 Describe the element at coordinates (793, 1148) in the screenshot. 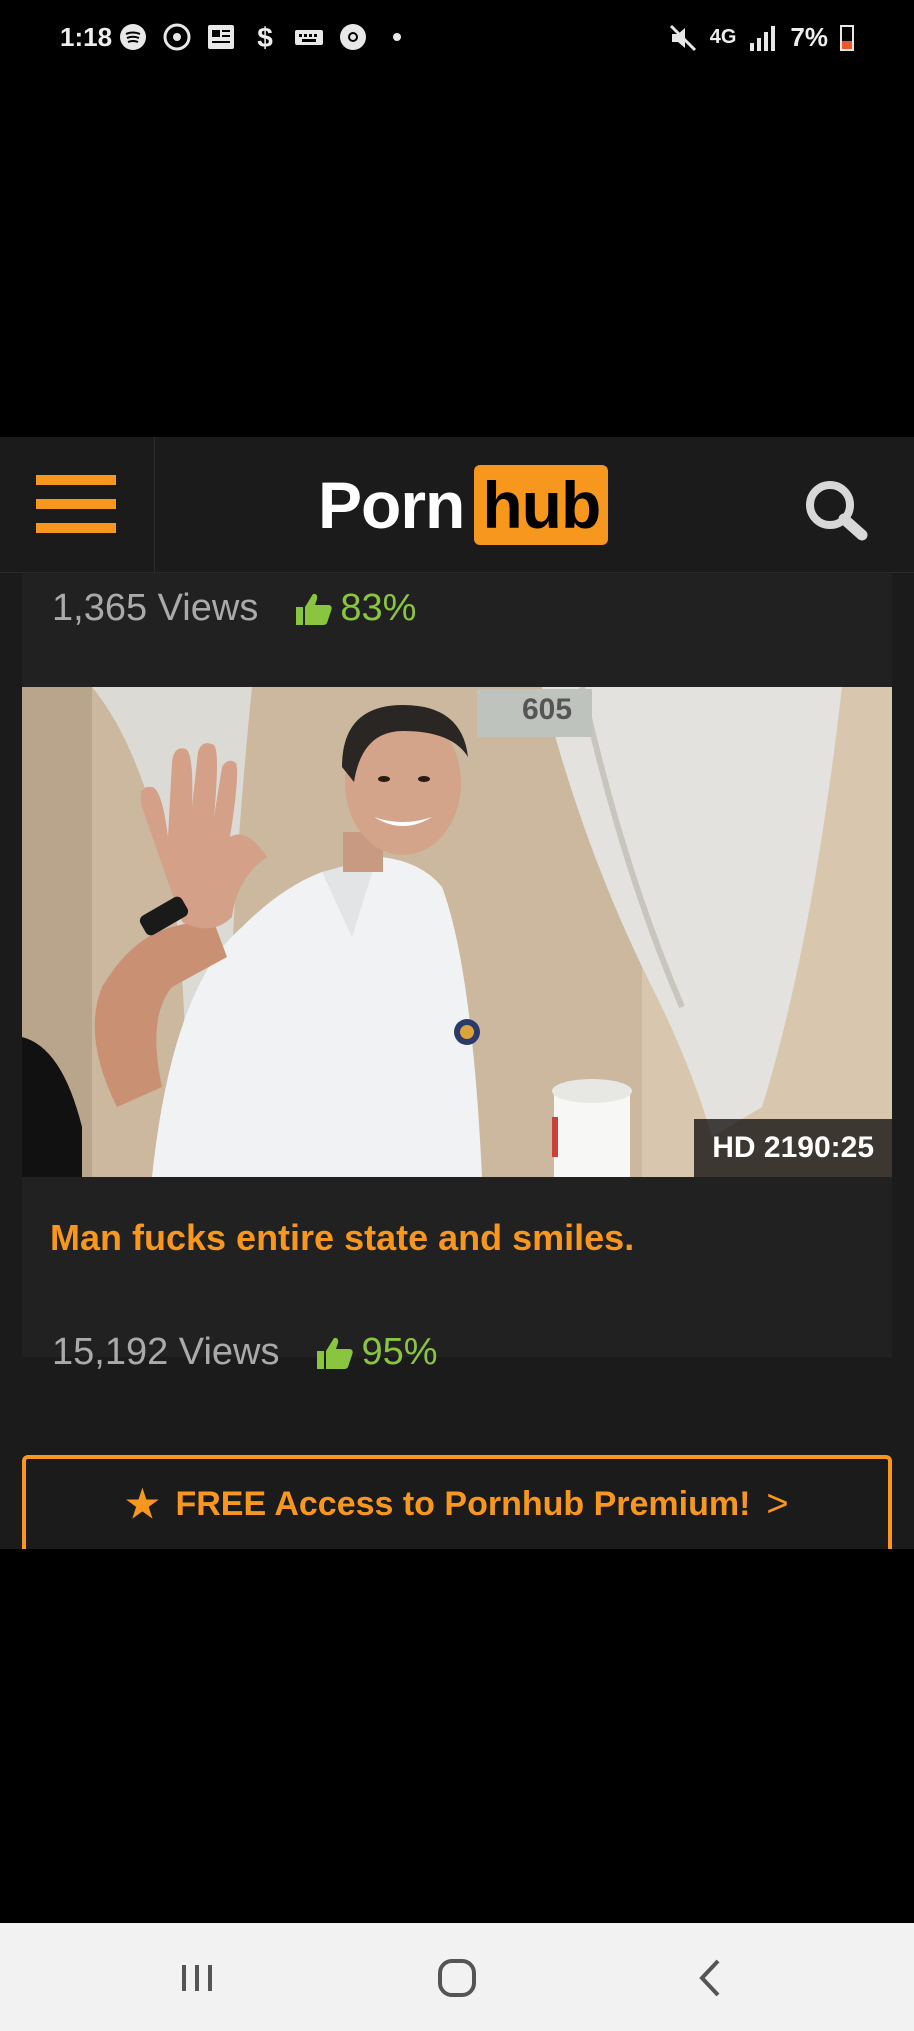

I see `video-duration-badge: HD 2190:25` at that location.